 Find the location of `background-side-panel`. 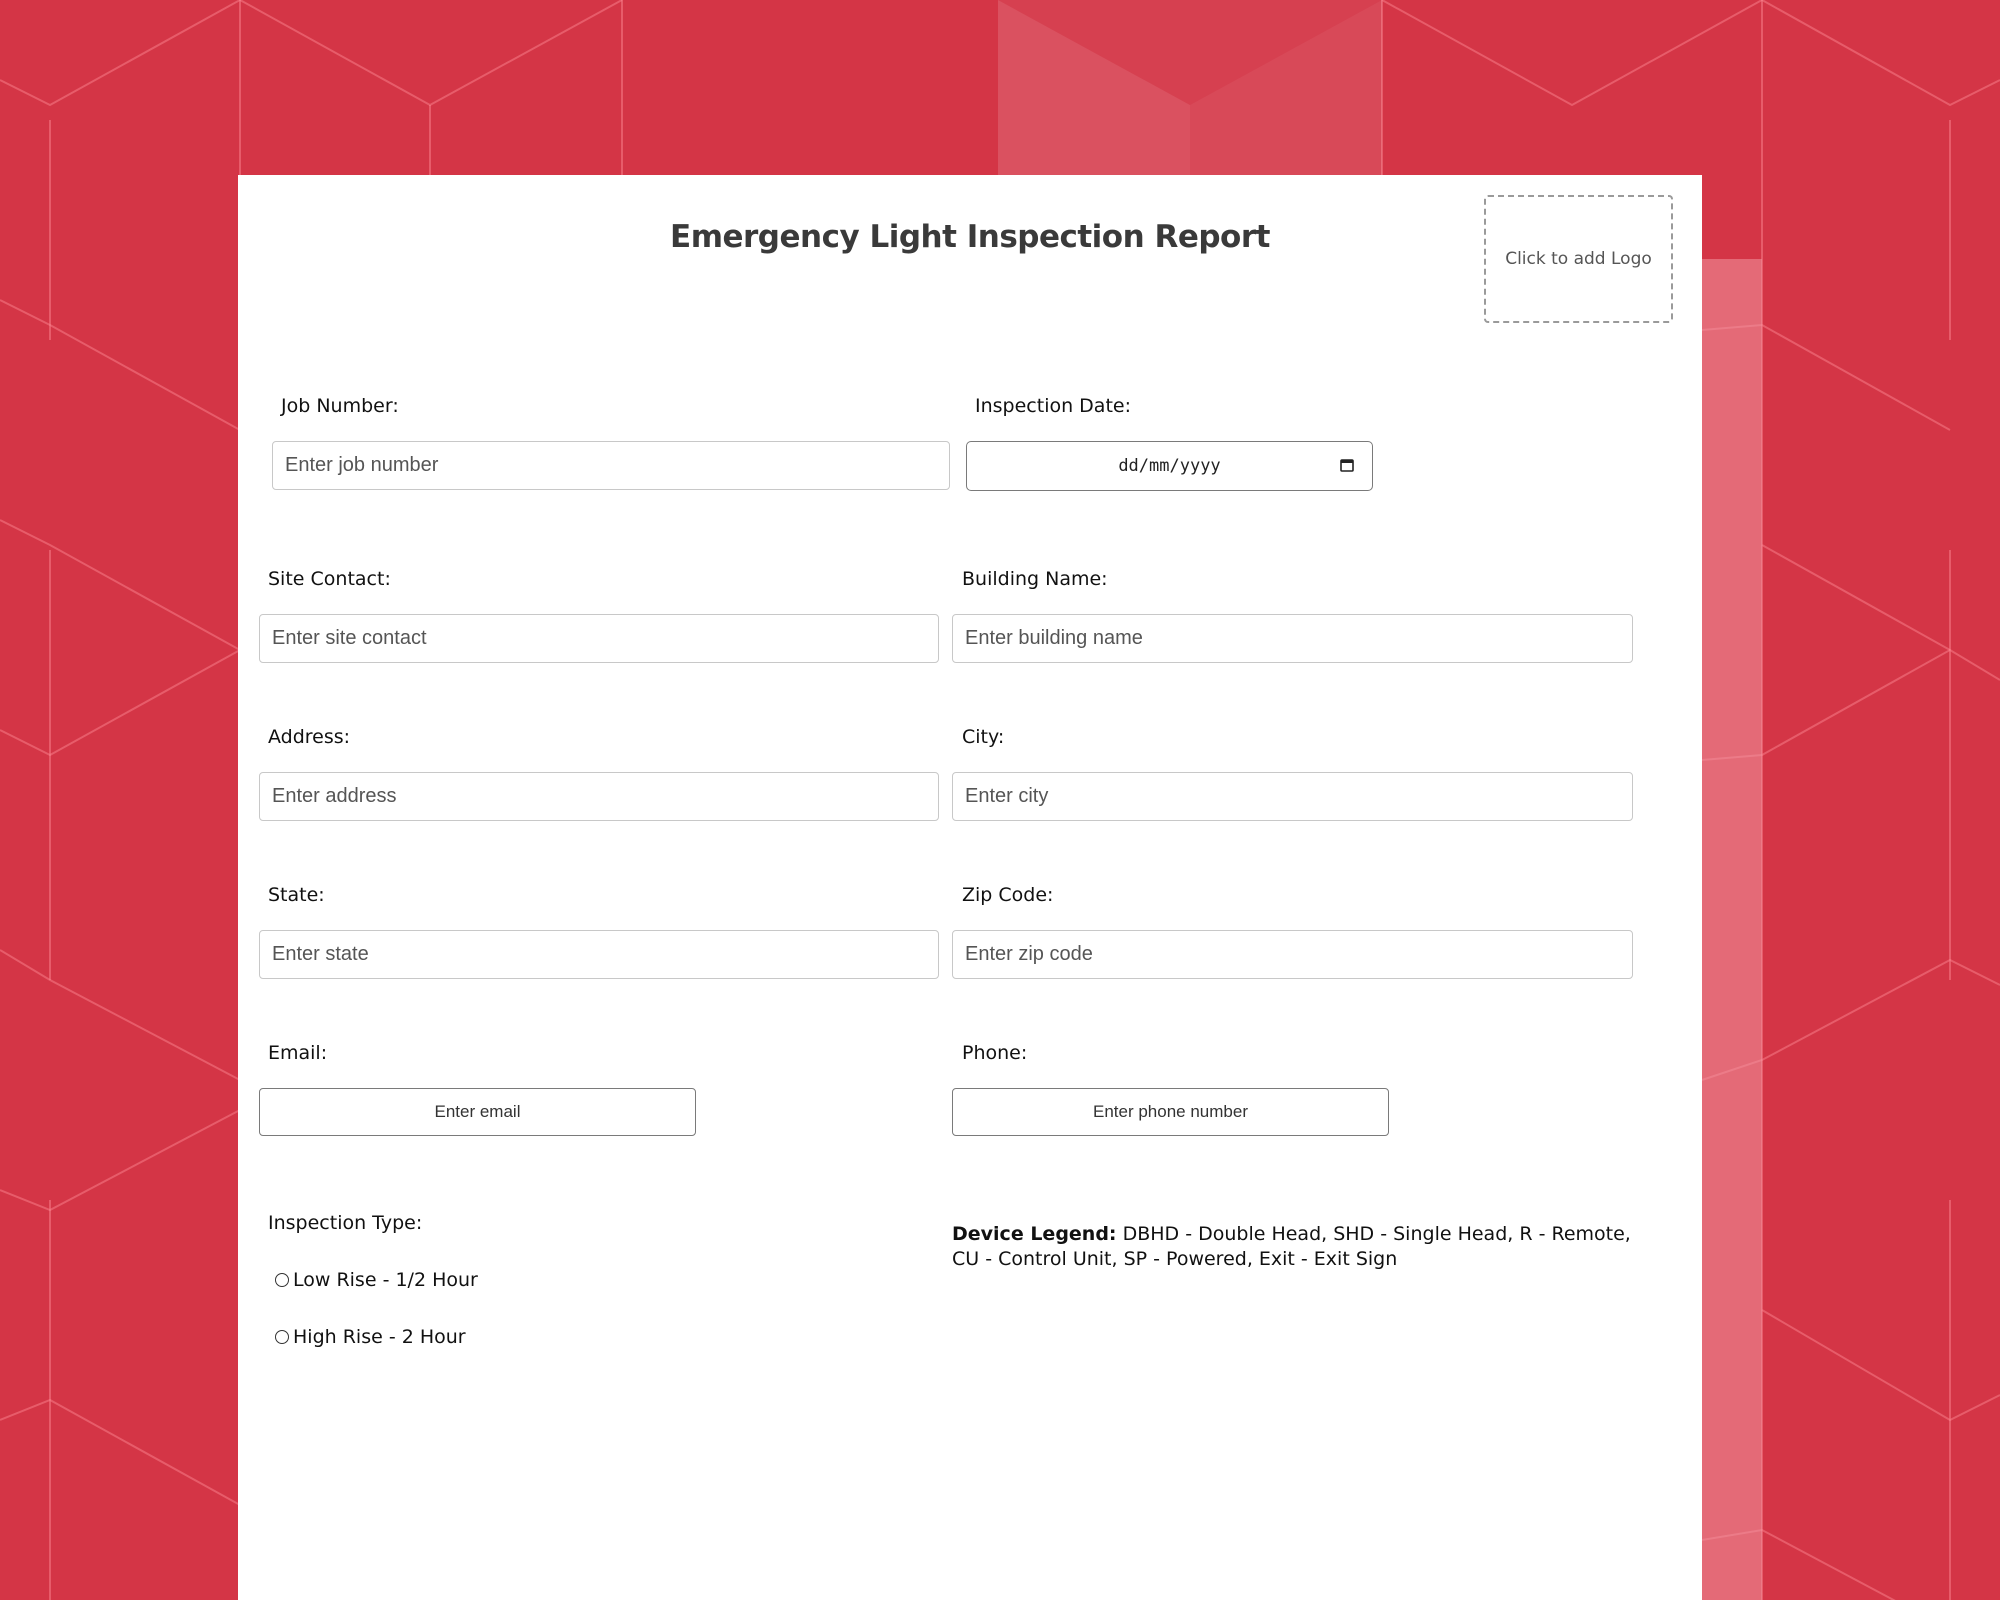

background-side-panel is located at coordinates (1732, 929).